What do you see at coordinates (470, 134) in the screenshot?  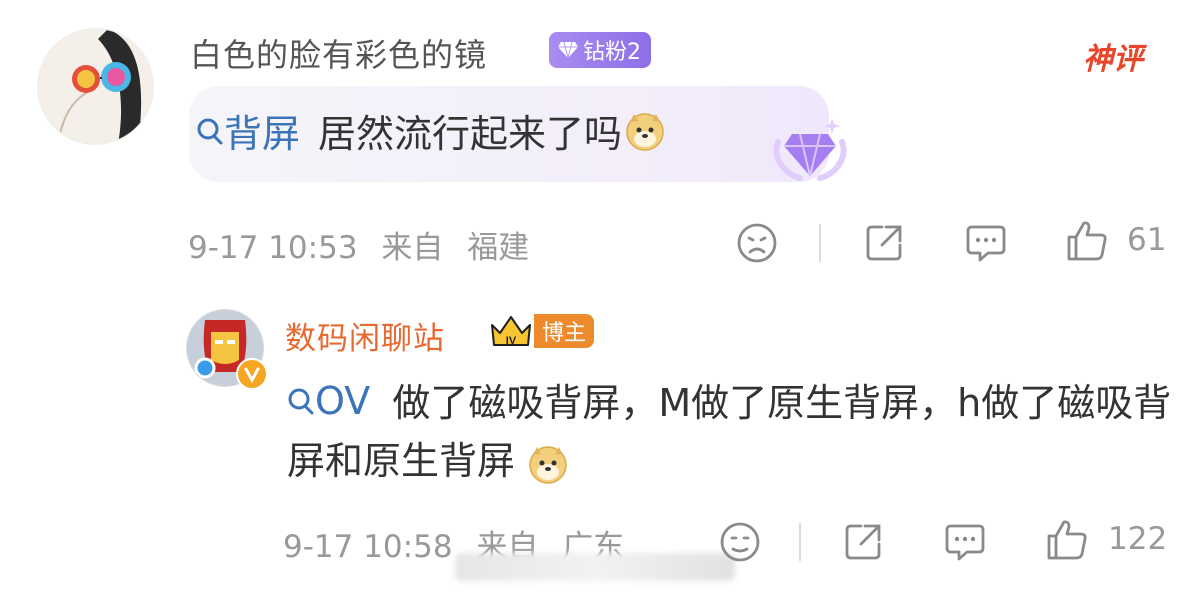 I see `comment-body: 居然流行起来了吗` at bounding box center [470, 134].